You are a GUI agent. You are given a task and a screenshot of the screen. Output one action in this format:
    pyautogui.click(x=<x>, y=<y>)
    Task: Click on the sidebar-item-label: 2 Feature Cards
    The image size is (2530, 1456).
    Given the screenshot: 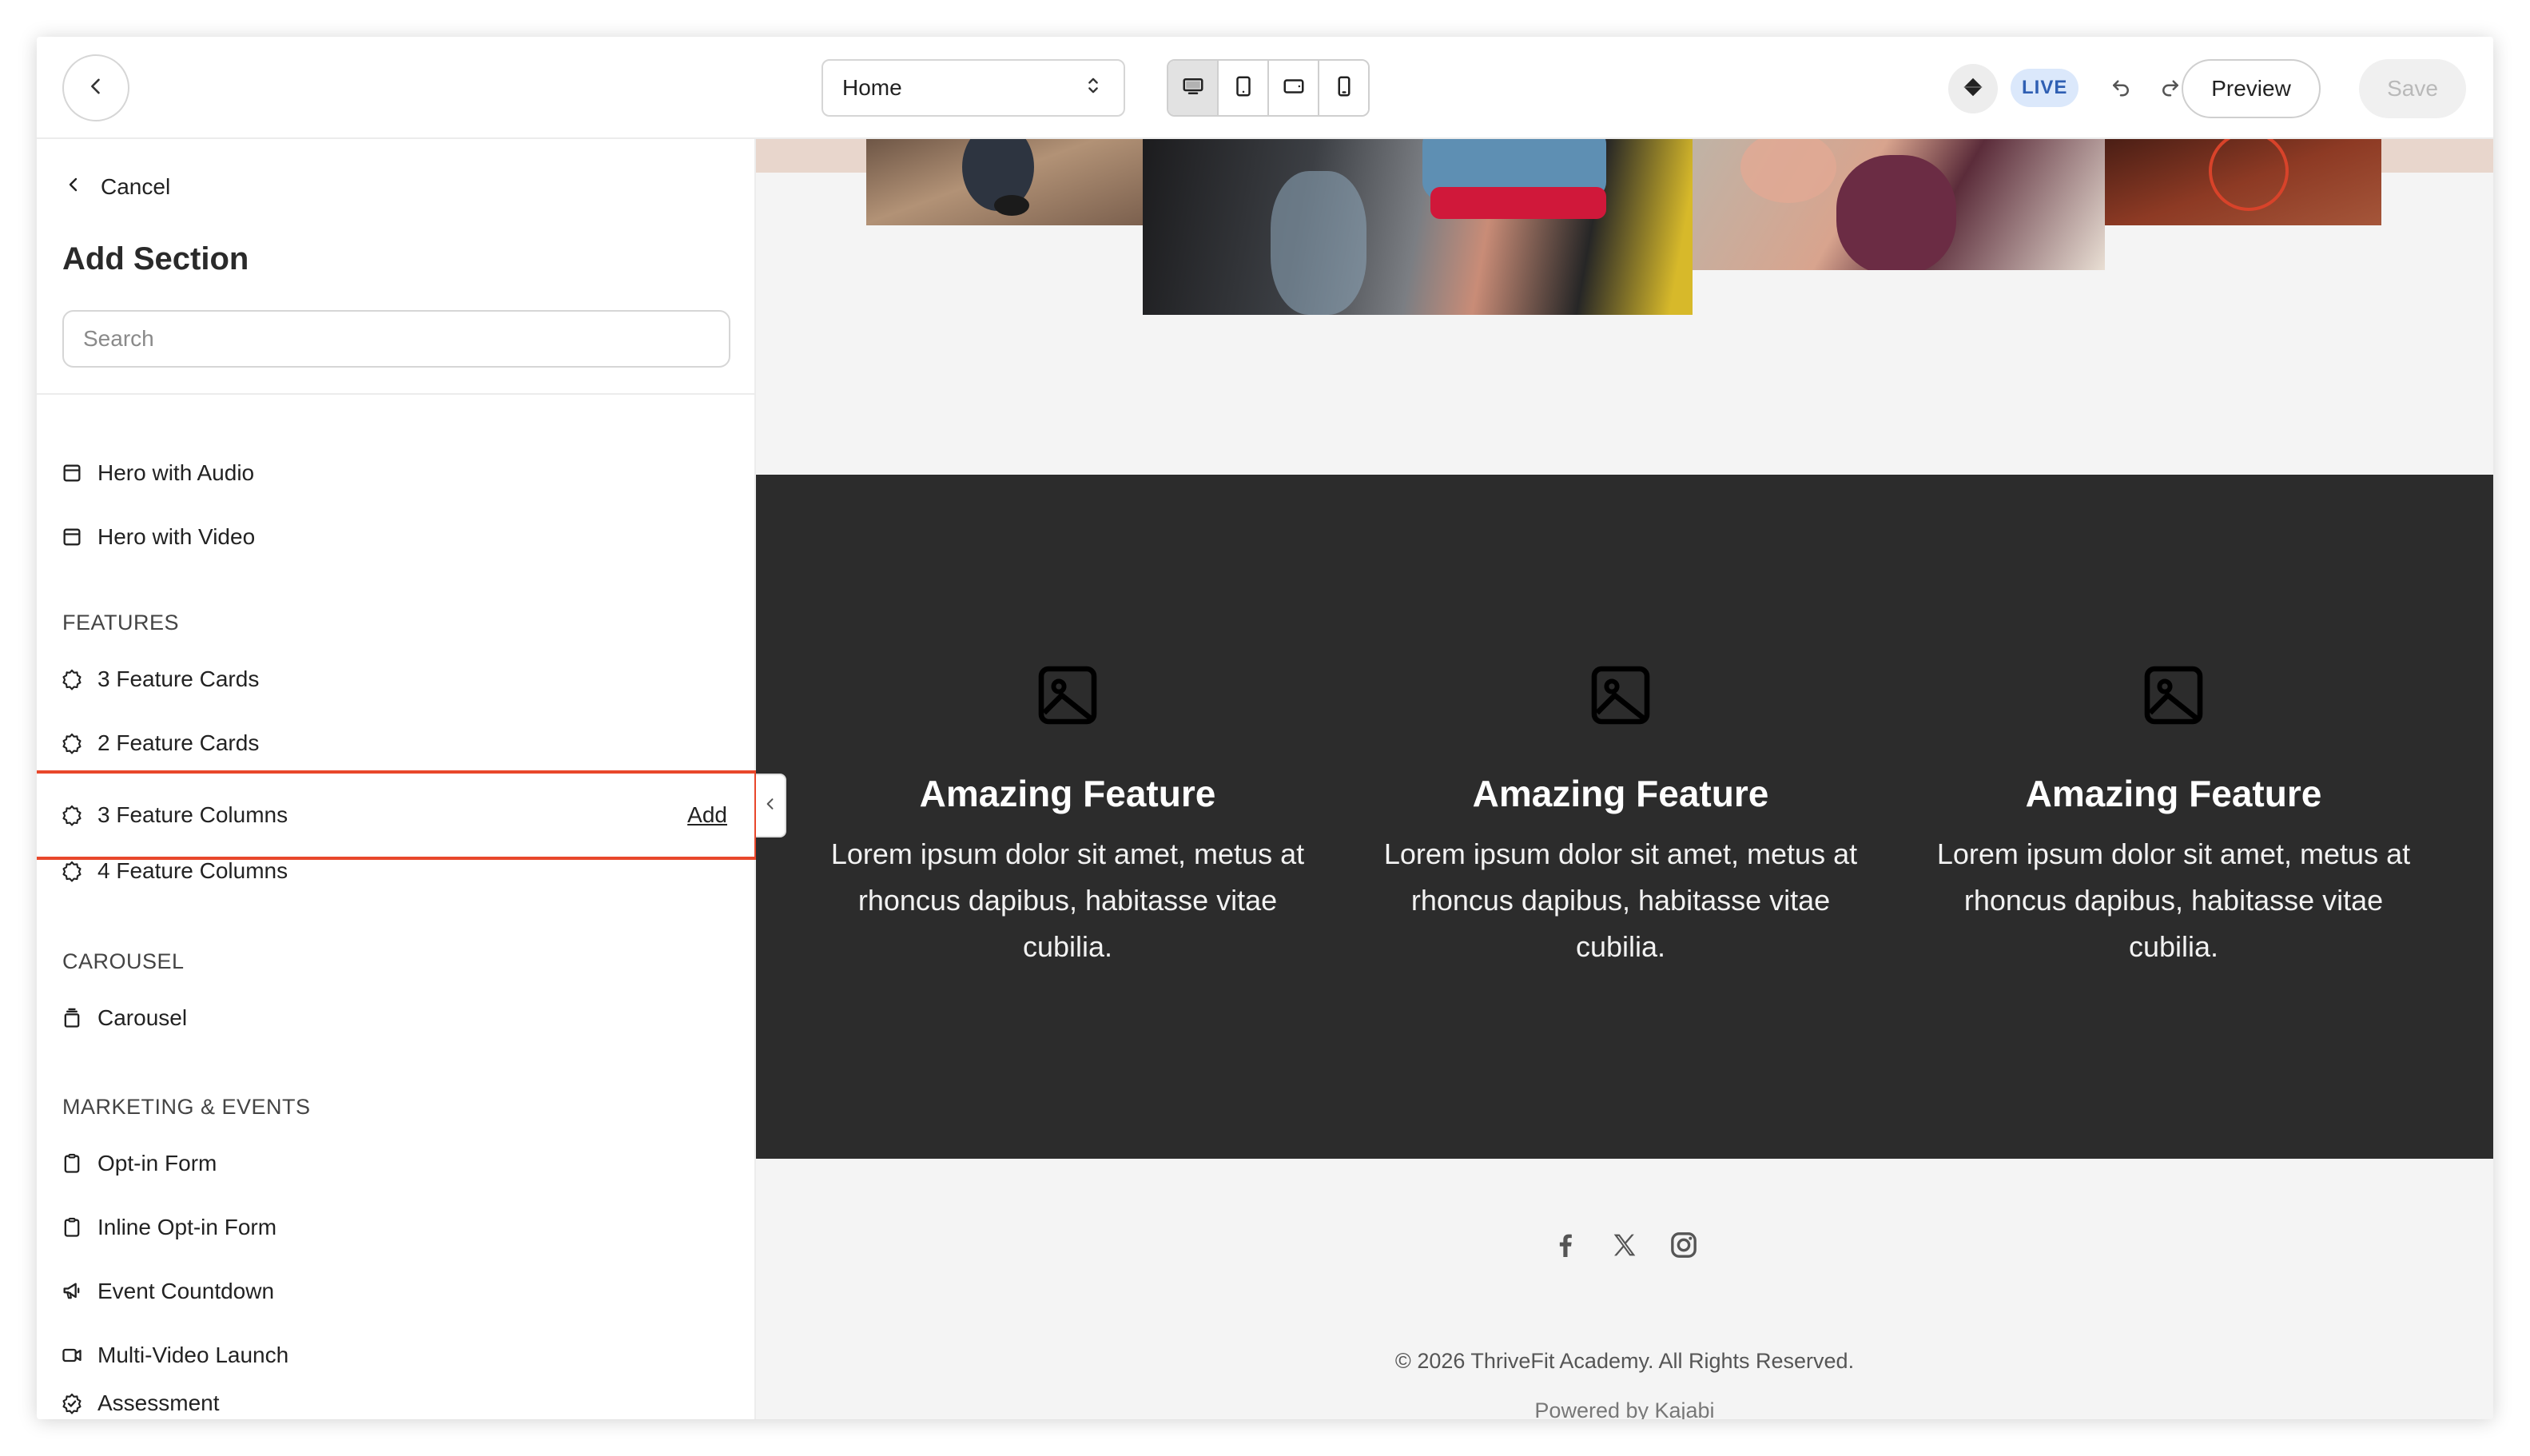 What is the action you would take?
    pyautogui.click(x=178, y=742)
    